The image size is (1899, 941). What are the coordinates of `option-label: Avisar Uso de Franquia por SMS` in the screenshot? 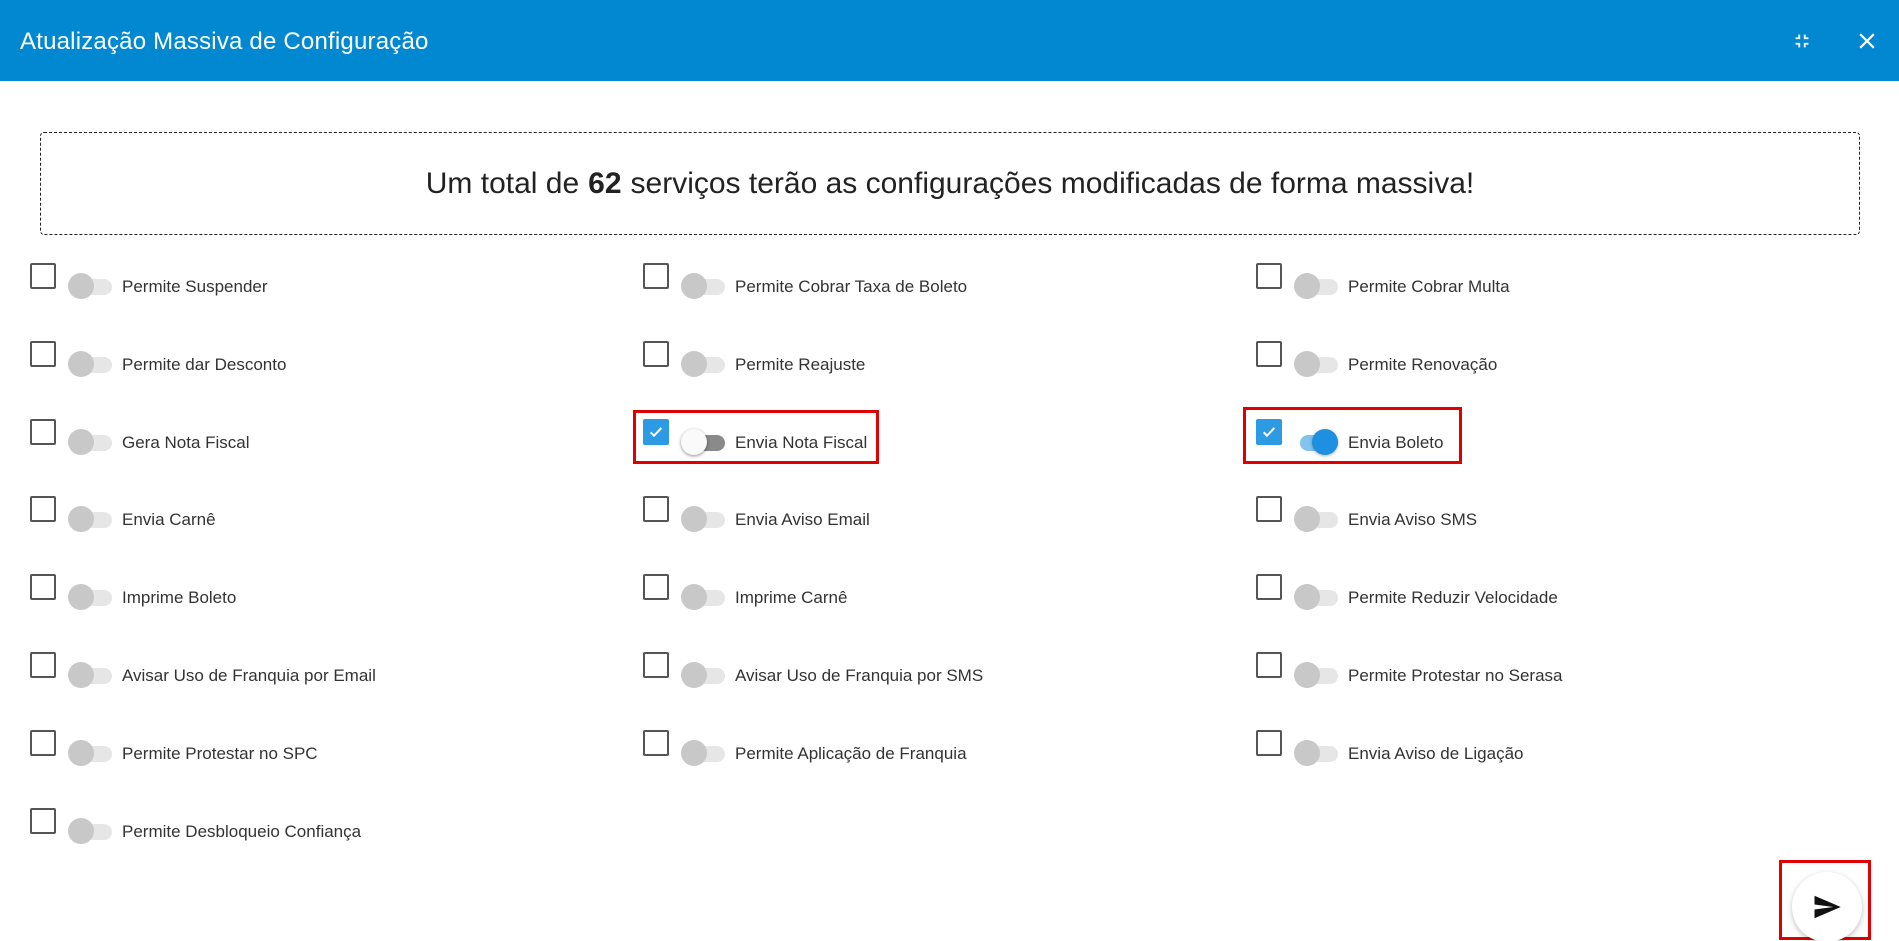 It's located at (859, 675).